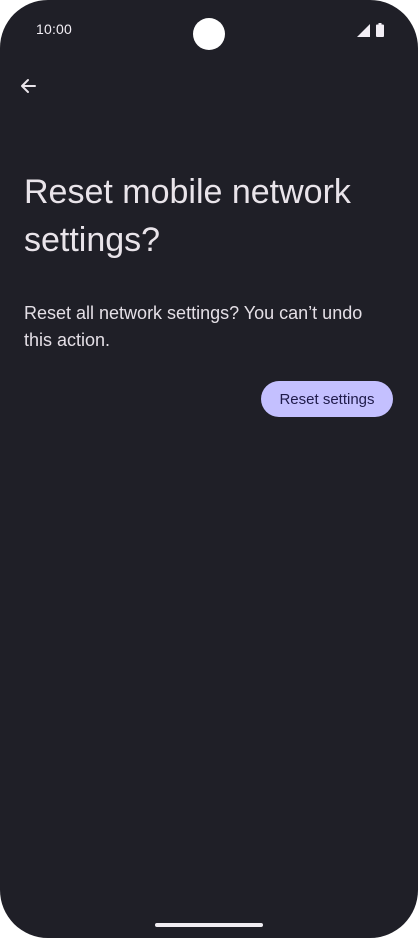 The width and height of the screenshot is (418, 938). I want to click on camera-cutout, so click(209, 34).